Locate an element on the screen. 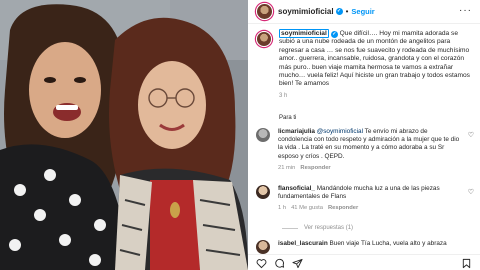  caption-username: soymimioficial is located at coordinates (304, 33).